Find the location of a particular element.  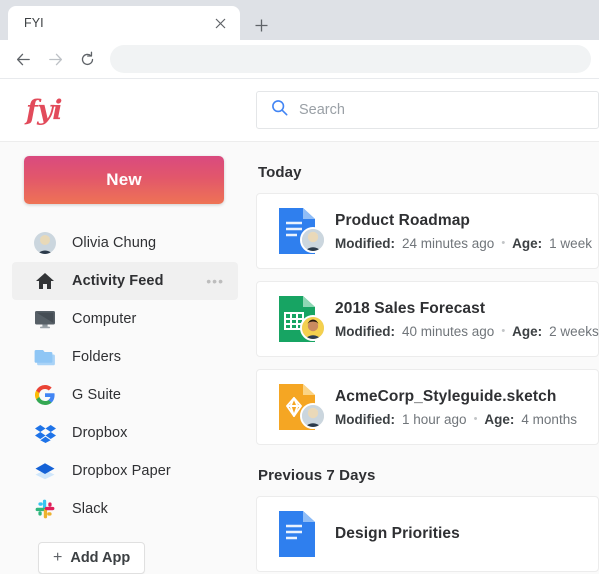

sidebar-item-label: Slack is located at coordinates (90, 509).